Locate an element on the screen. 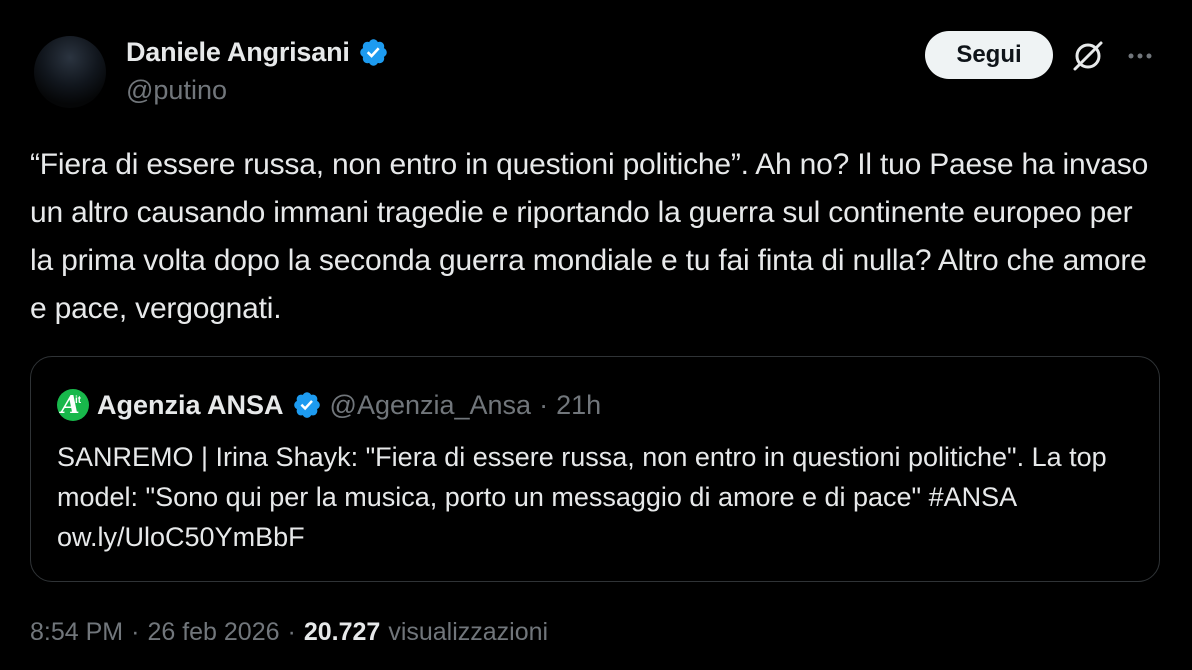 The image size is (1192, 670). quoted-verified-badge-icon is located at coordinates (306, 405).